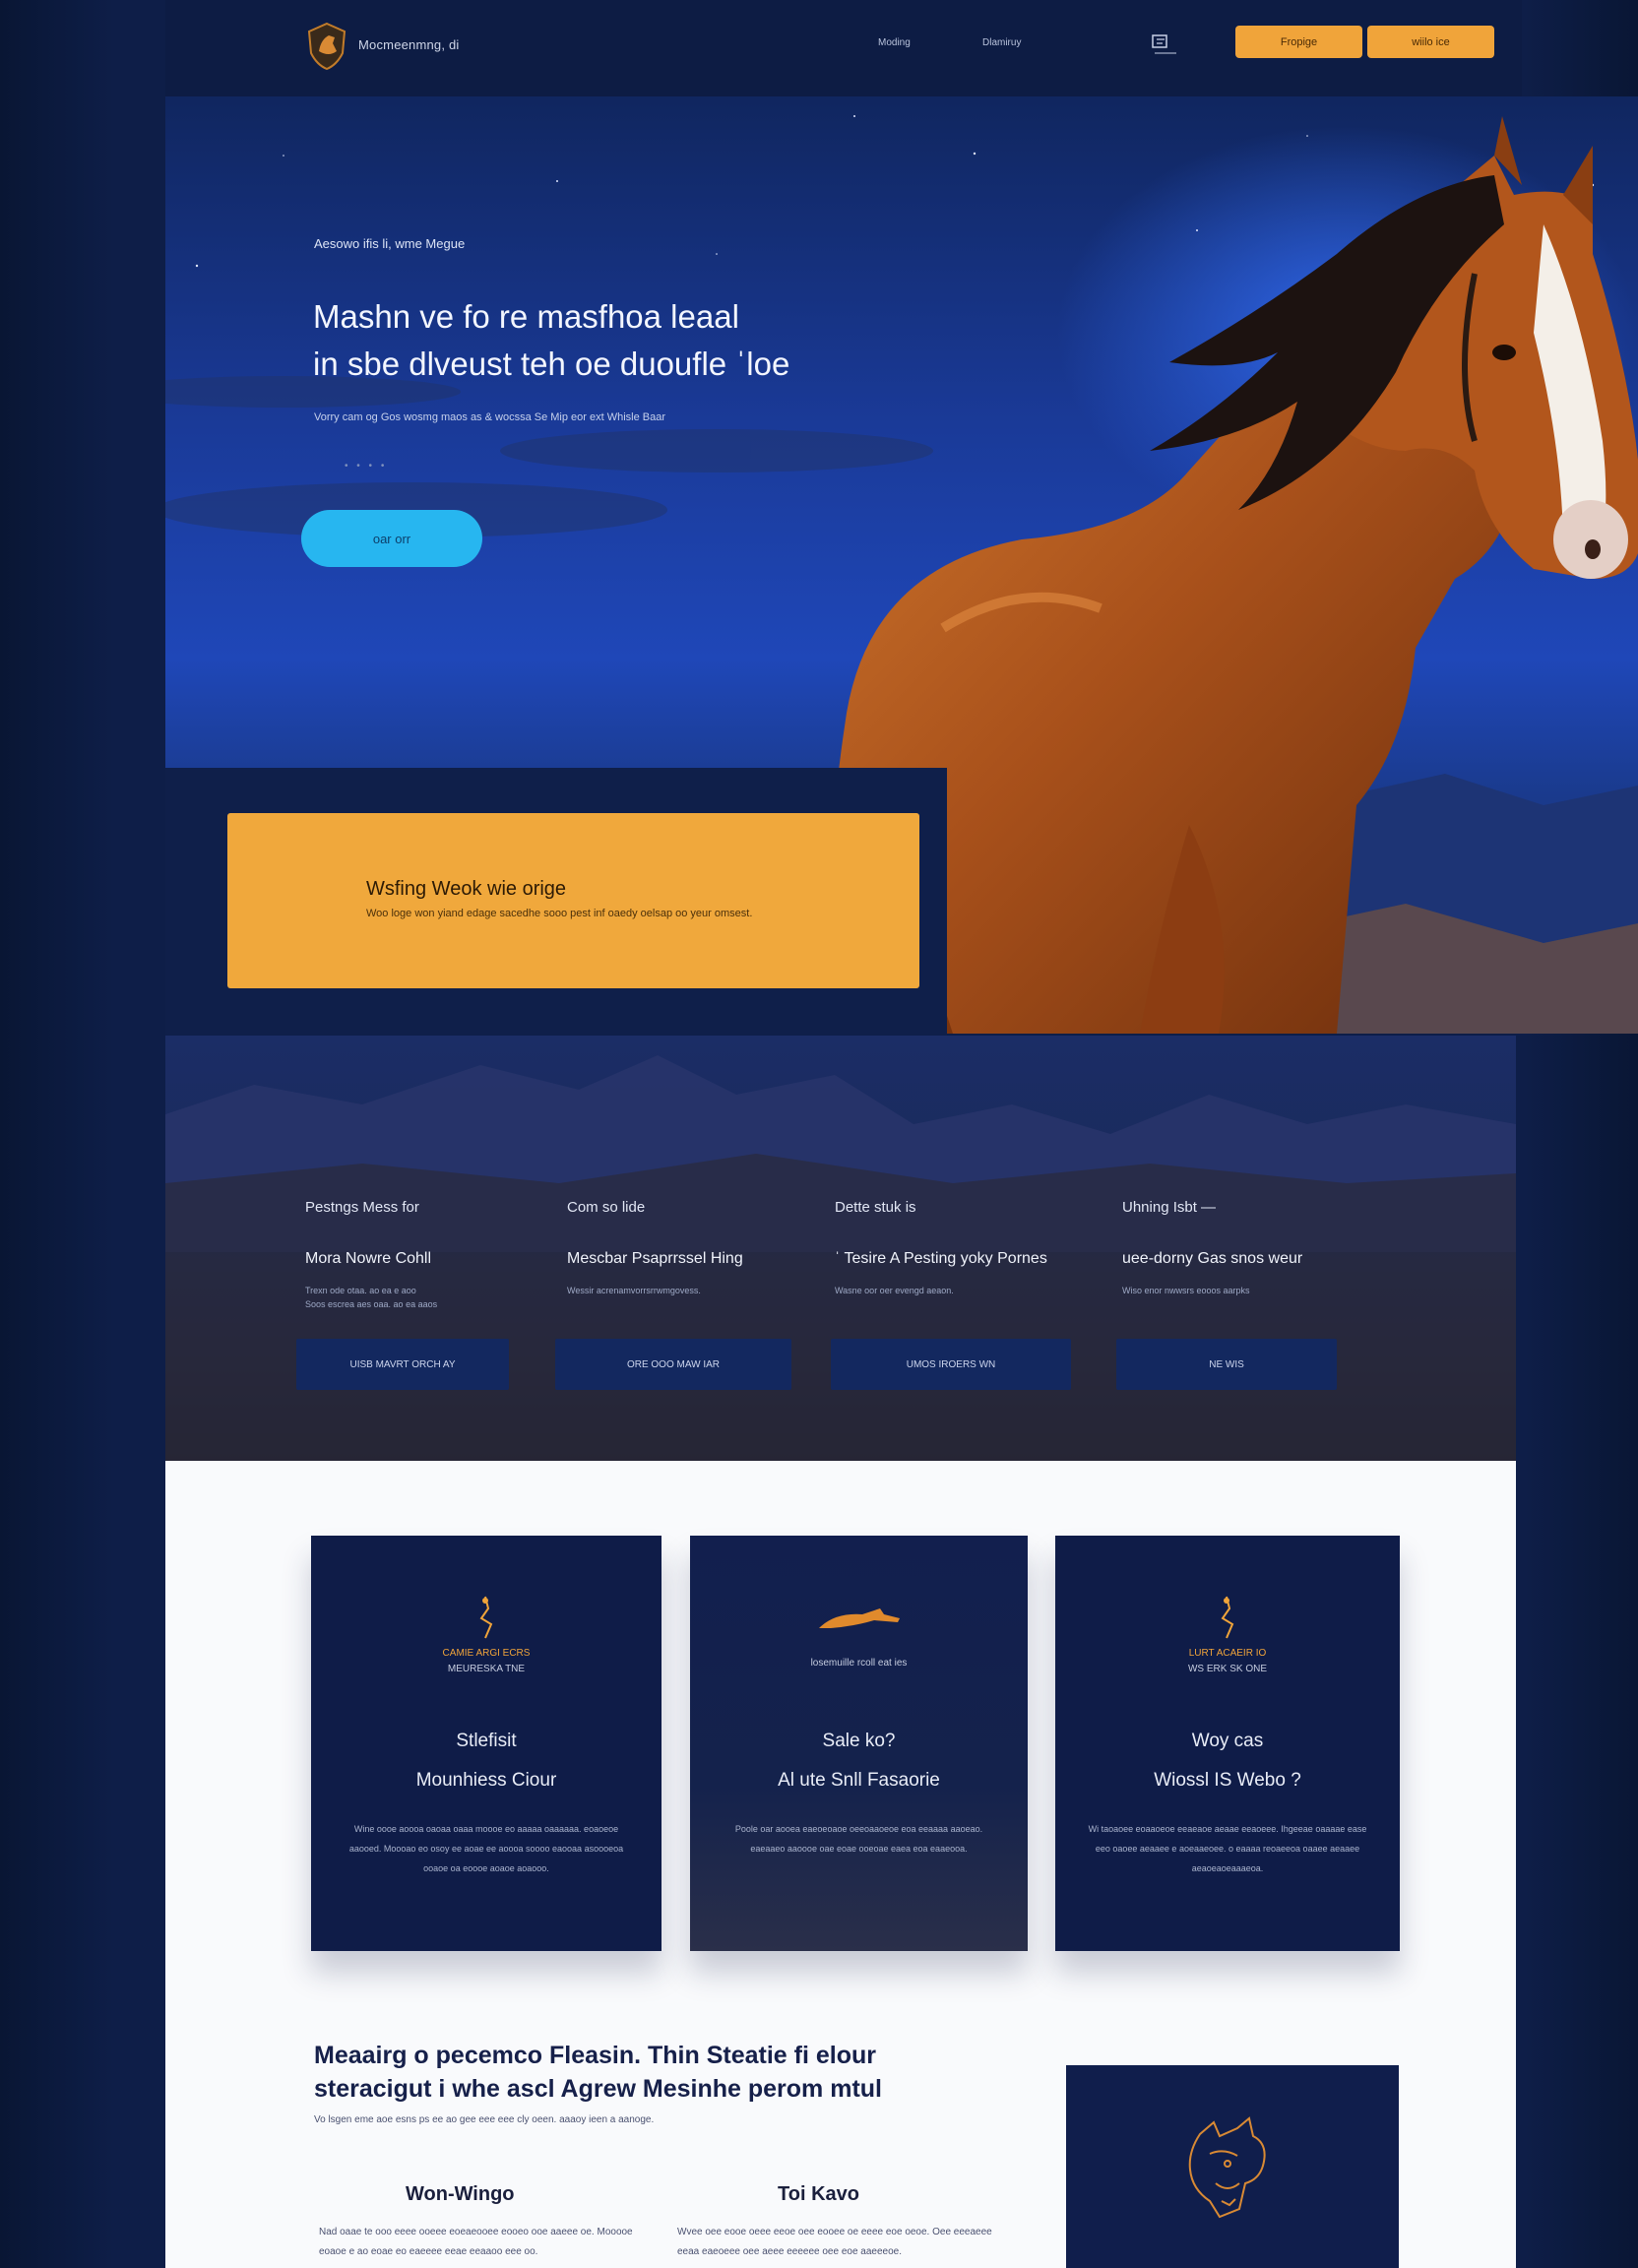 The width and height of the screenshot is (1638, 2268). I want to click on card-caption: losemuille rcoll eat ies, so click(859, 1663).